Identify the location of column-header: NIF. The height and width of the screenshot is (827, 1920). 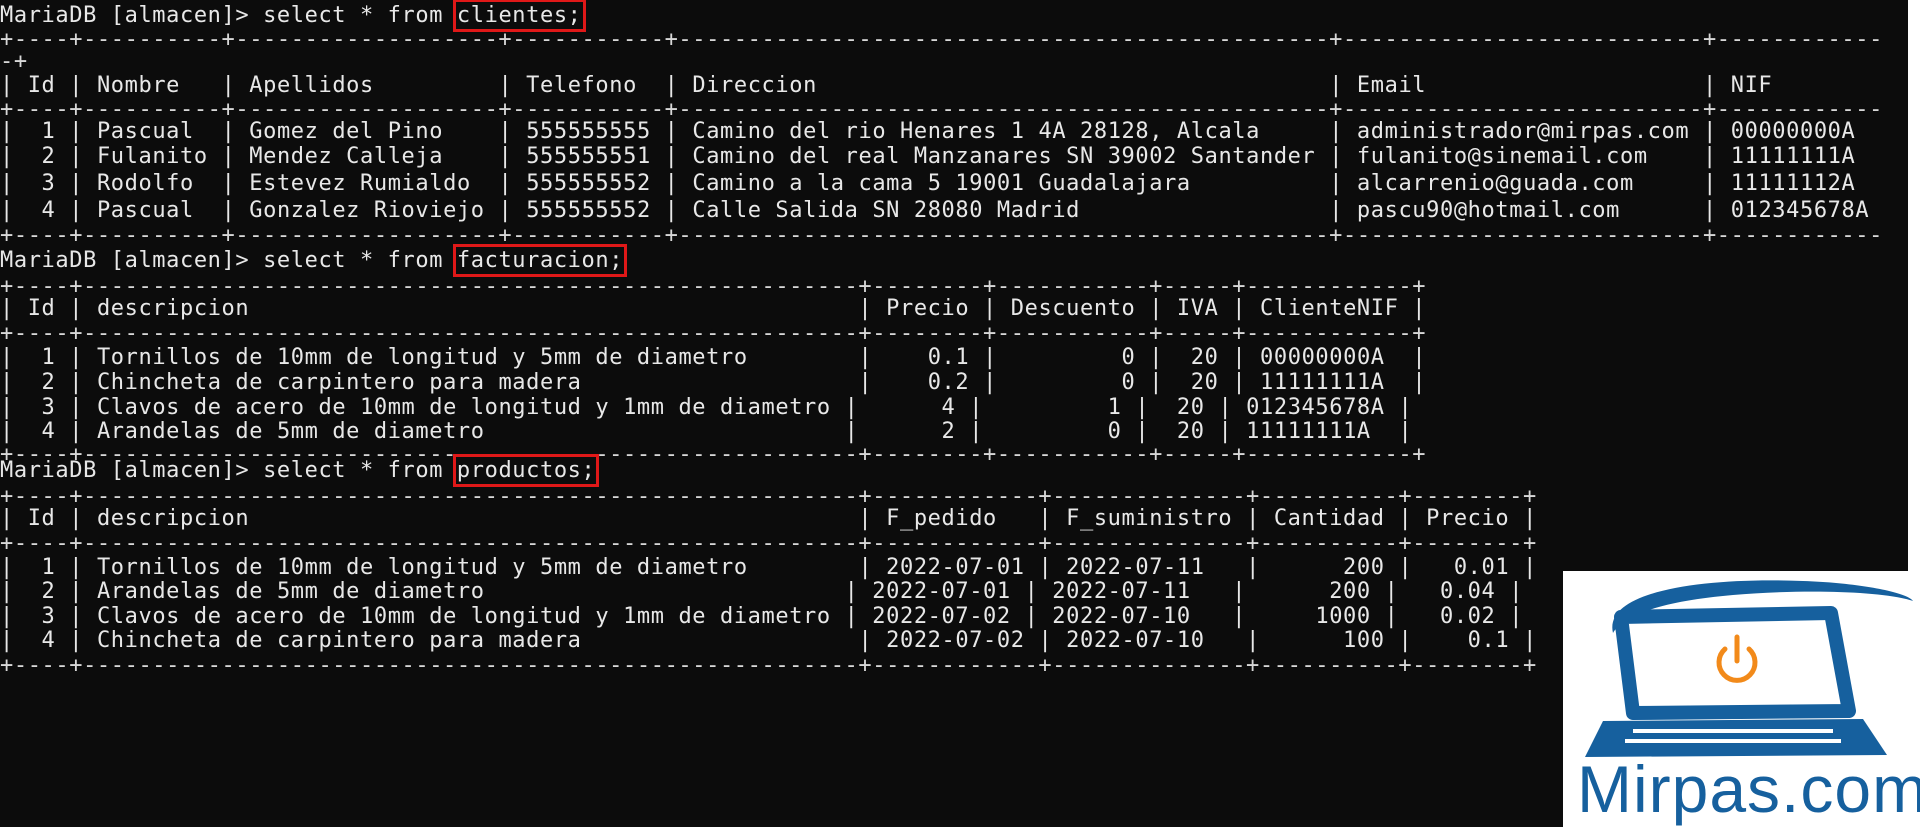
(1751, 85).